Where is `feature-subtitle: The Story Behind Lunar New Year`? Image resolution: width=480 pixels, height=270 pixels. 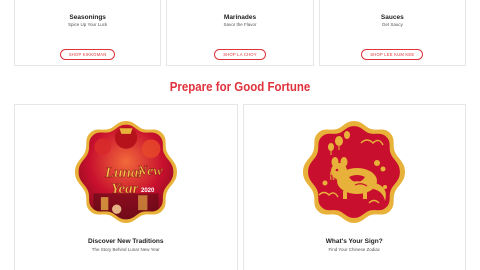
feature-subtitle: The Story Behind Lunar New Year is located at coordinates (125, 249).